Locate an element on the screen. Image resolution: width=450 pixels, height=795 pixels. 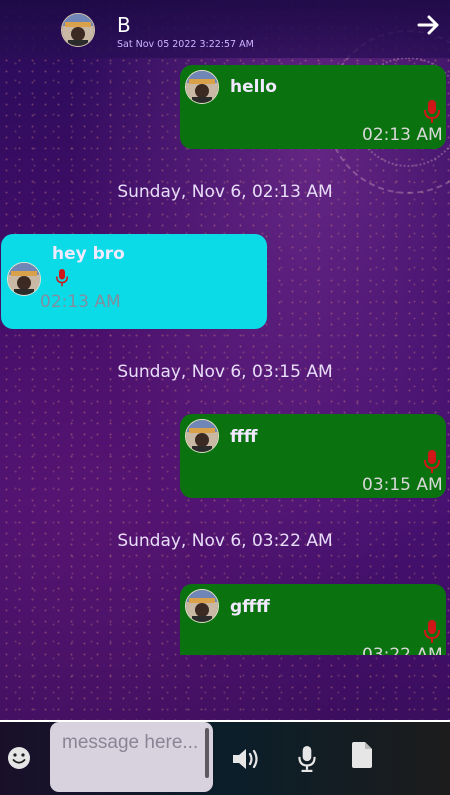
chat-header: B Sat Nov 05 2022 3:22:57 AM is located at coordinates (225, 29).